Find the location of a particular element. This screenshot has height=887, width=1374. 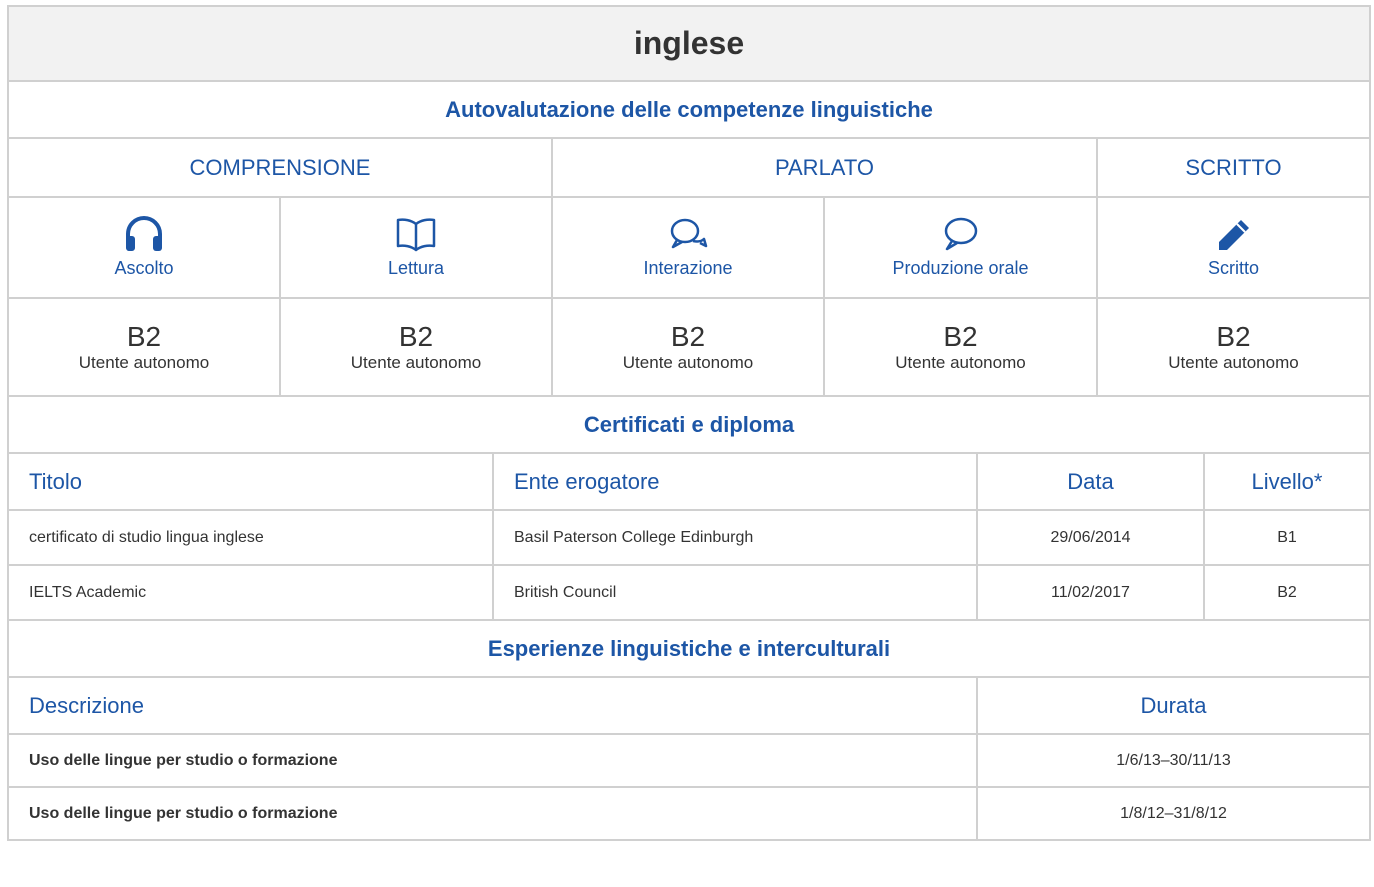

cell-livello: B1 is located at coordinates (1287, 537).